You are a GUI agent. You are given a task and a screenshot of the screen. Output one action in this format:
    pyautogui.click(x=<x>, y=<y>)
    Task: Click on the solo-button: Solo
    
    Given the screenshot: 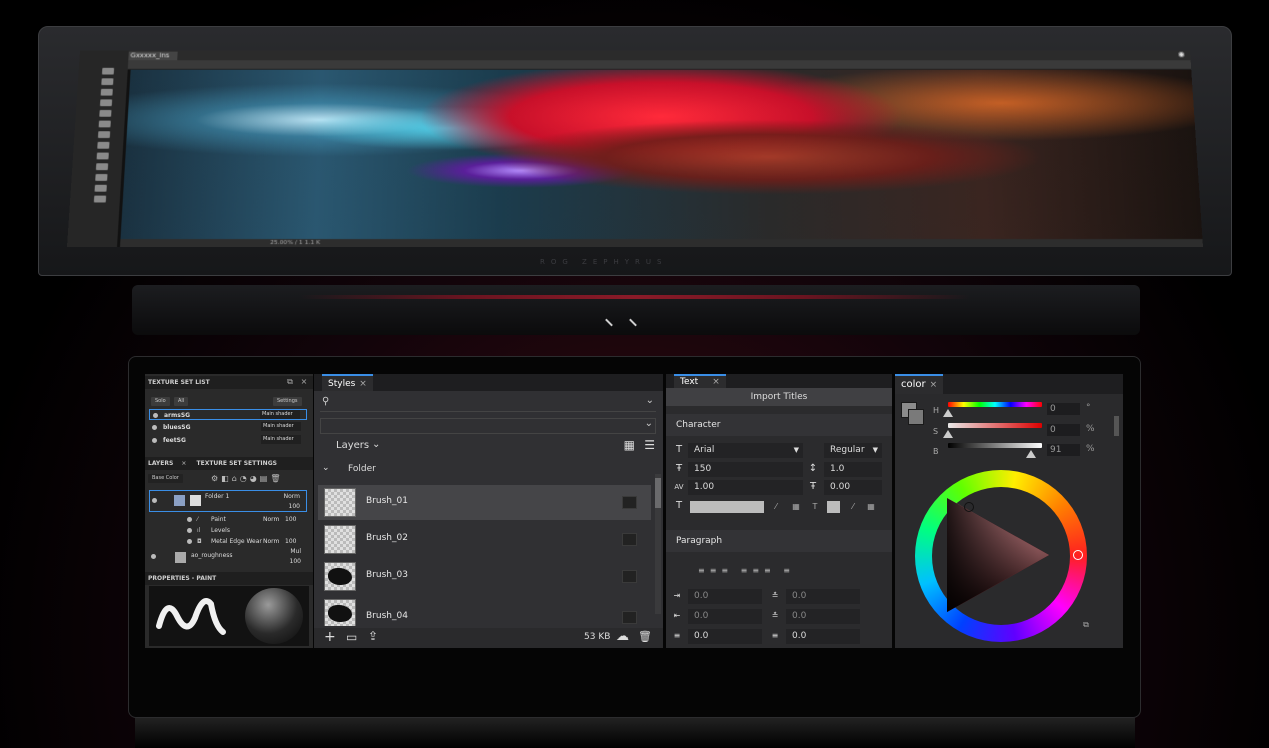 What is the action you would take?
    pyautogui.click(x=160, y=401)
    